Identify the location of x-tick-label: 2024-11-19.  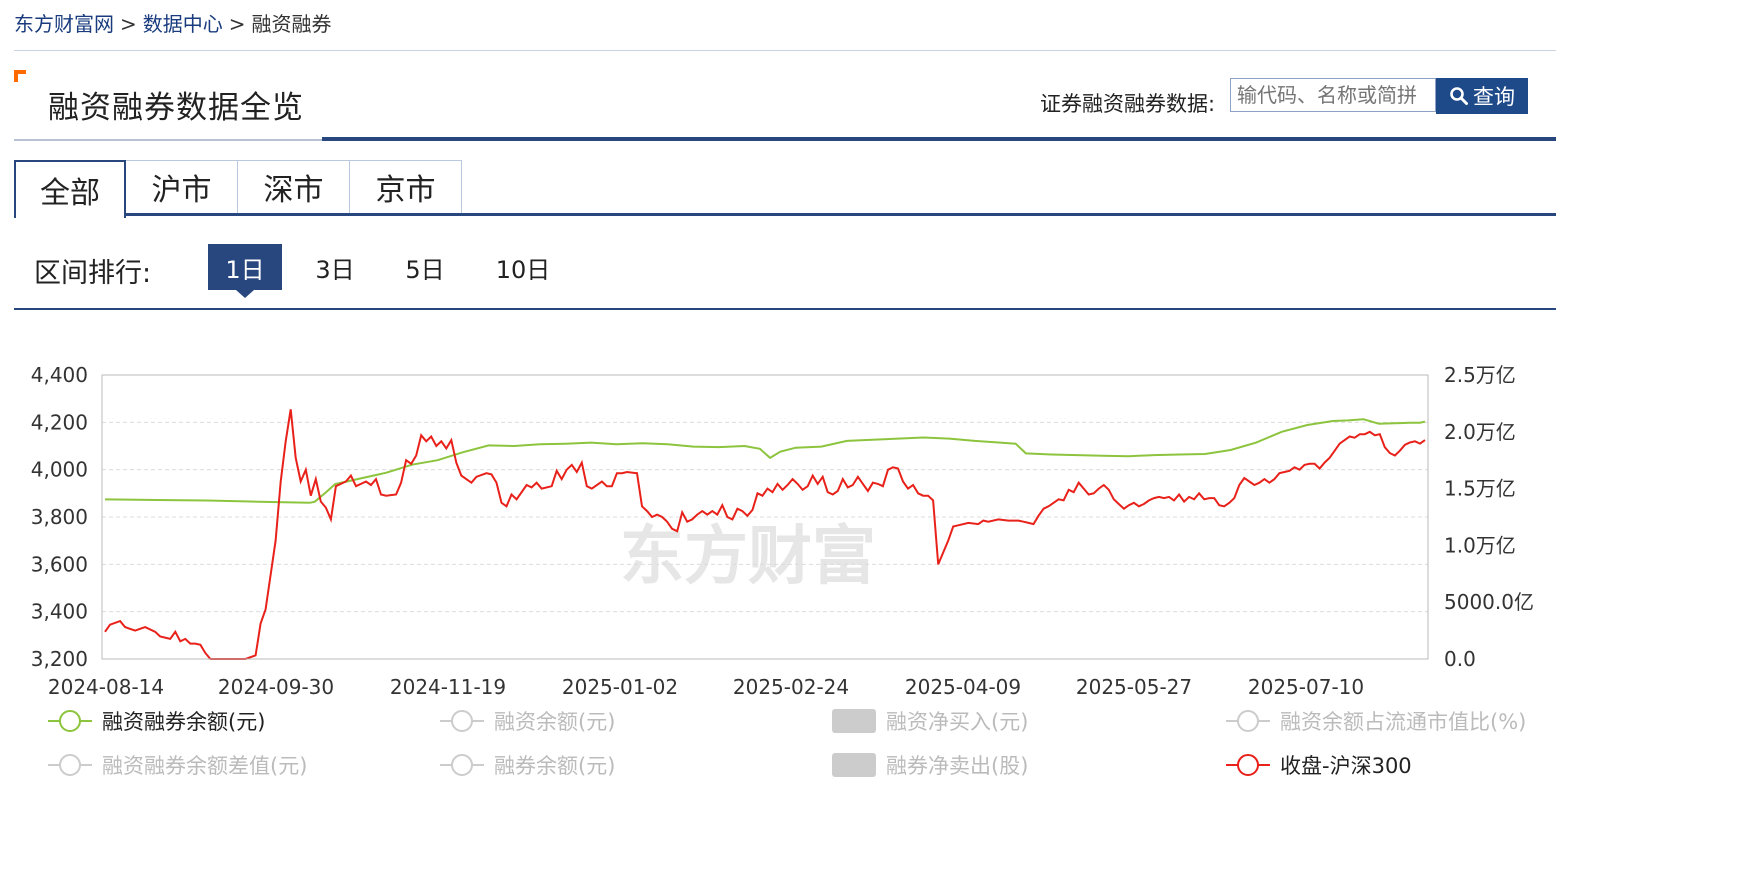
(448, 687).